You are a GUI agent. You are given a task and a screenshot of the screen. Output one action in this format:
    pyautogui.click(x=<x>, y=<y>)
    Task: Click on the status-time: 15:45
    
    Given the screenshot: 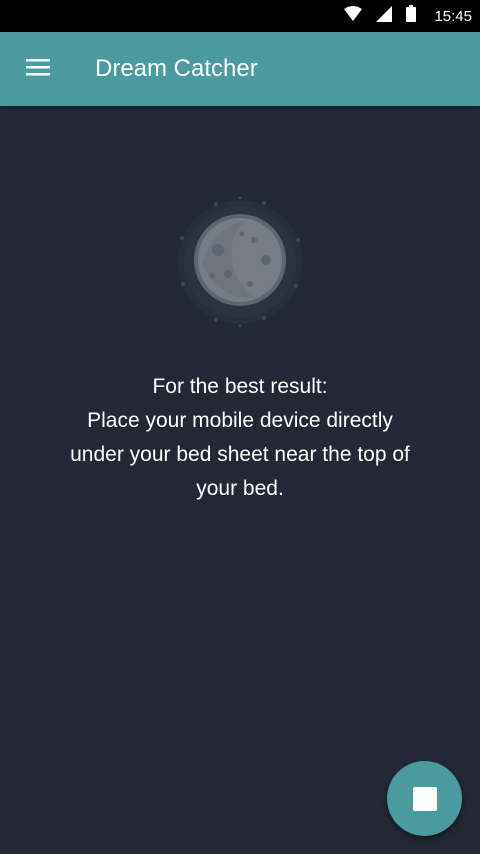 What is the action you would take?
    pyautogui.click(x=453, y=16)
    